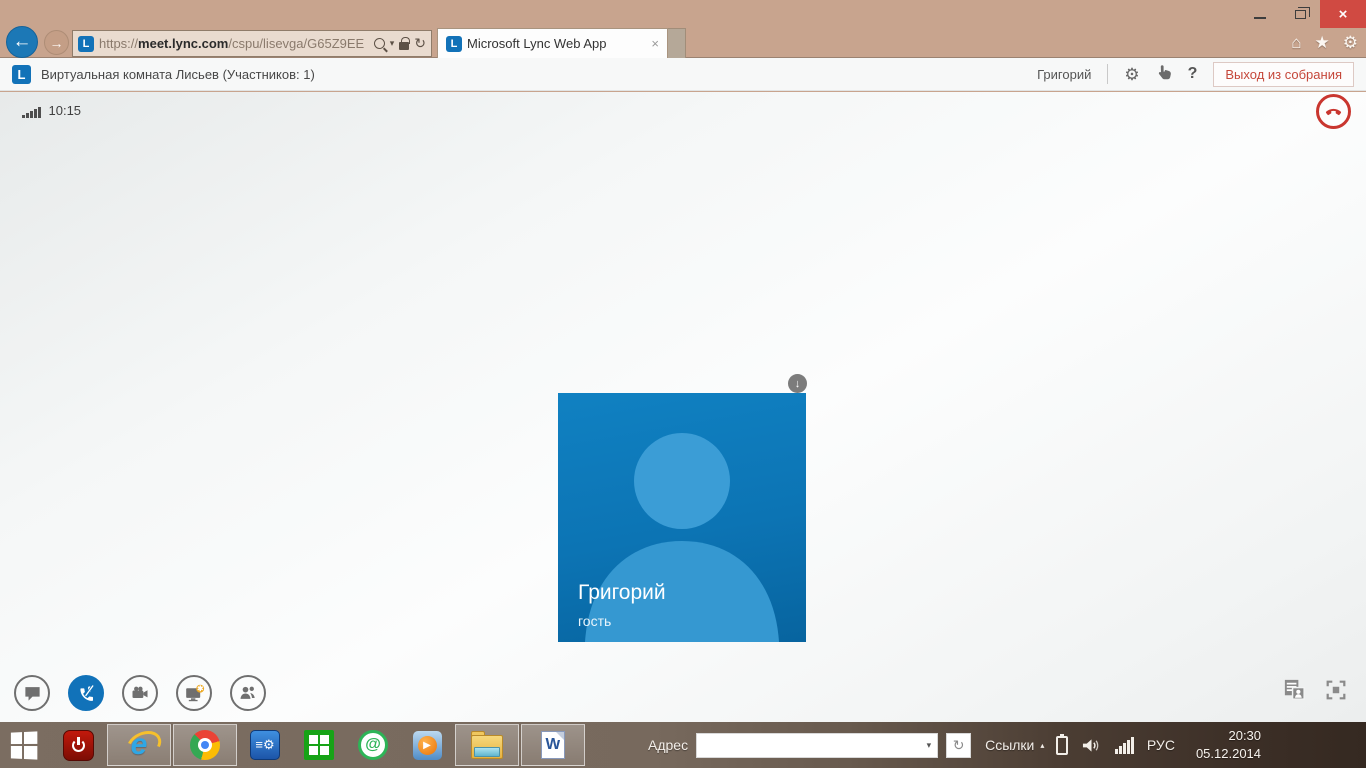 Image resolution: width=1366 pixels, height=768 pixels. I want to click on taskbar-system-tool: ≡⚙, so click(265, 745).